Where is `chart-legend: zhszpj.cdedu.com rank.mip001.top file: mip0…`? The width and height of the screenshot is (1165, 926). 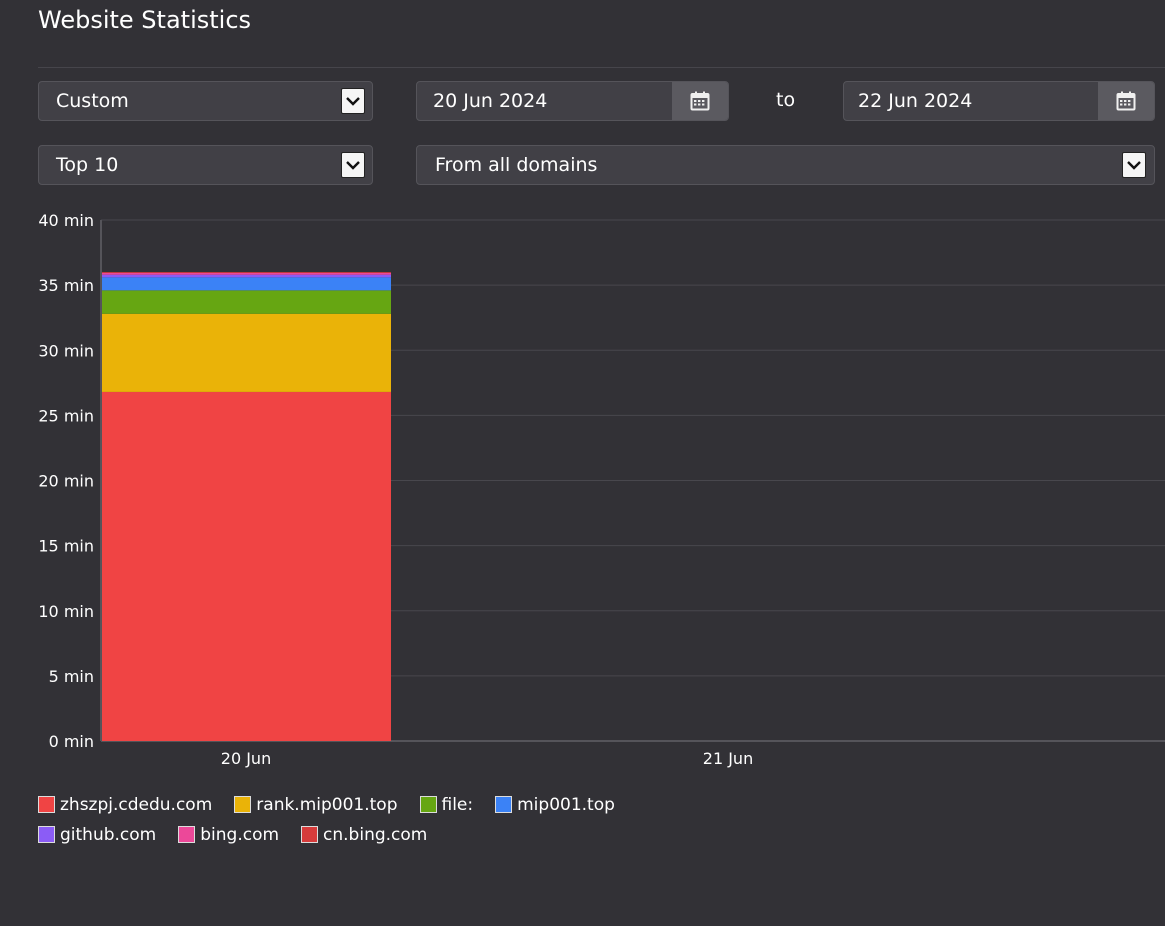 chart-legend: zhszpj.cdedu.com rank.mip001.top file: mip0… is located at coordinates (398, 819).